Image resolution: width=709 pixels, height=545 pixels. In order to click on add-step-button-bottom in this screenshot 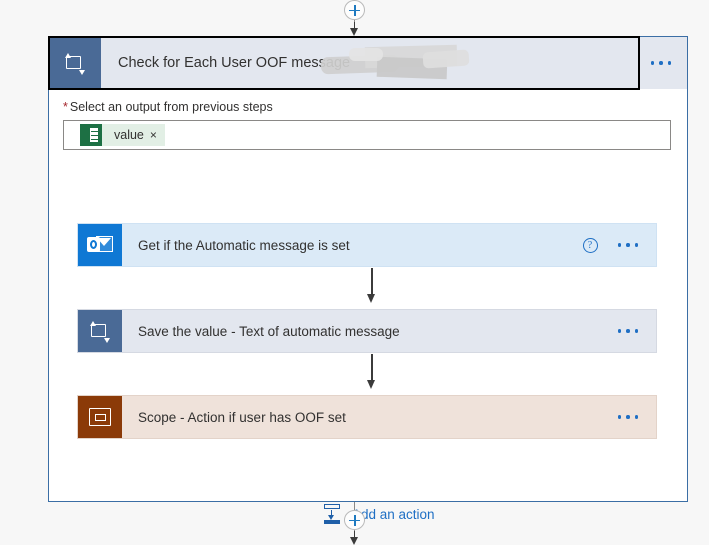, I will do `click(354, 520)`.